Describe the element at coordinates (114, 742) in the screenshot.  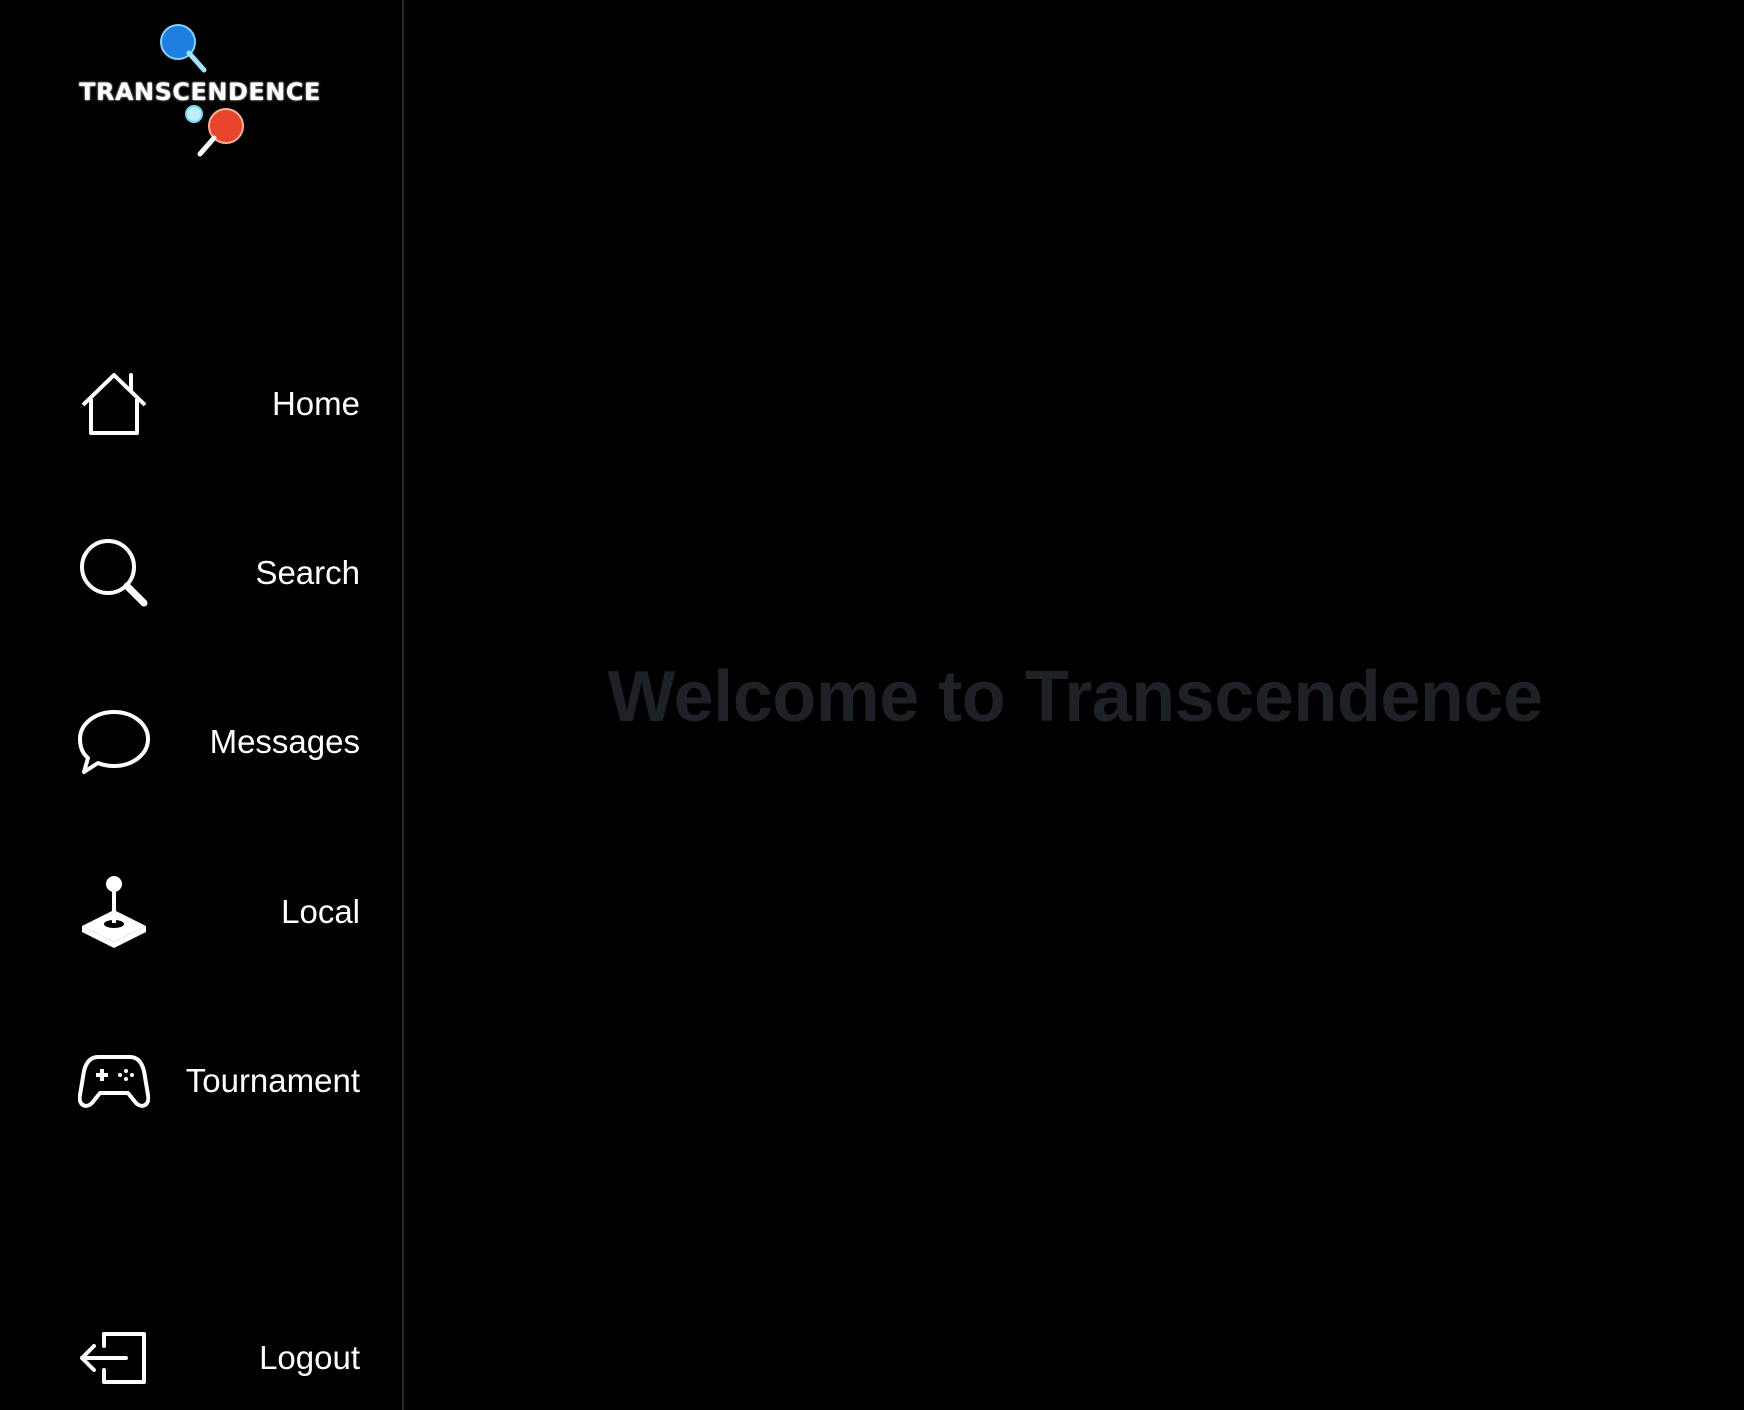
I see `chat-bubble-icon` at that location.